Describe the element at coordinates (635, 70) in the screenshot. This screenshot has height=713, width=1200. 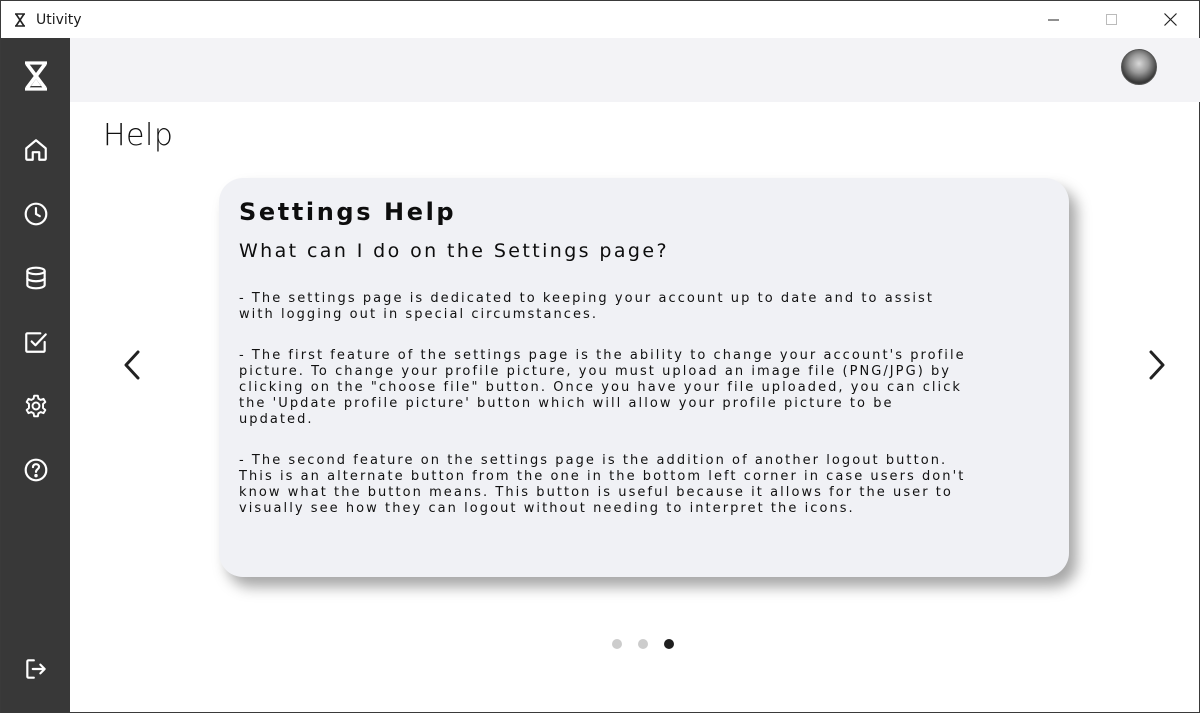
I see `top-bar` at that location.